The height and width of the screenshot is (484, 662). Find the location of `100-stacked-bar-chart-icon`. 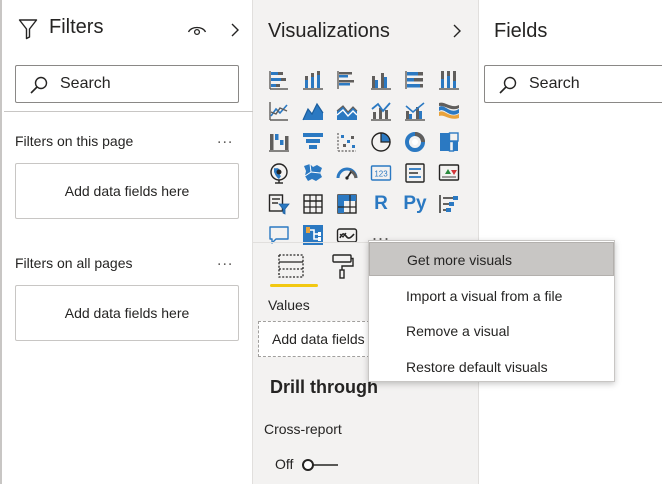

100-stacked-bar-chart-icon is located at coordinates (415, 79).